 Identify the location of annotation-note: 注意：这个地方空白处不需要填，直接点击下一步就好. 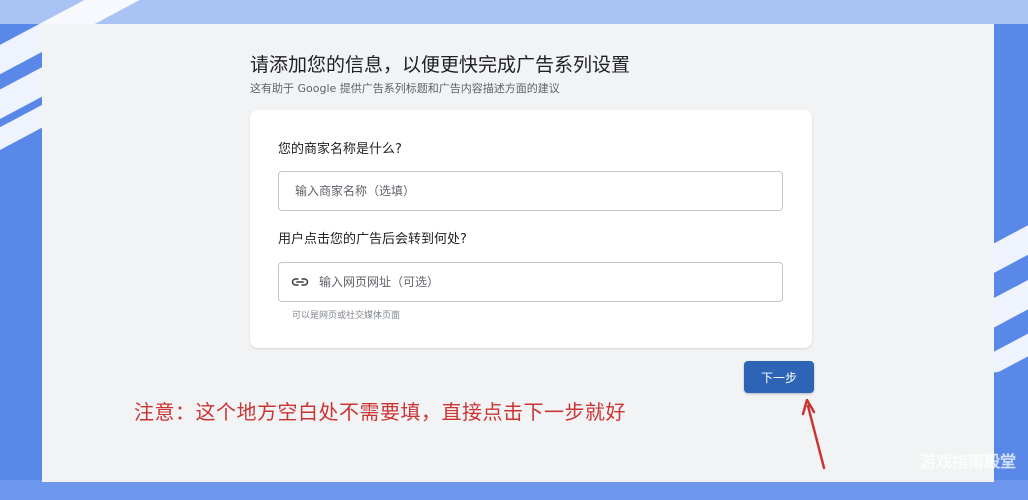
(380, 412).